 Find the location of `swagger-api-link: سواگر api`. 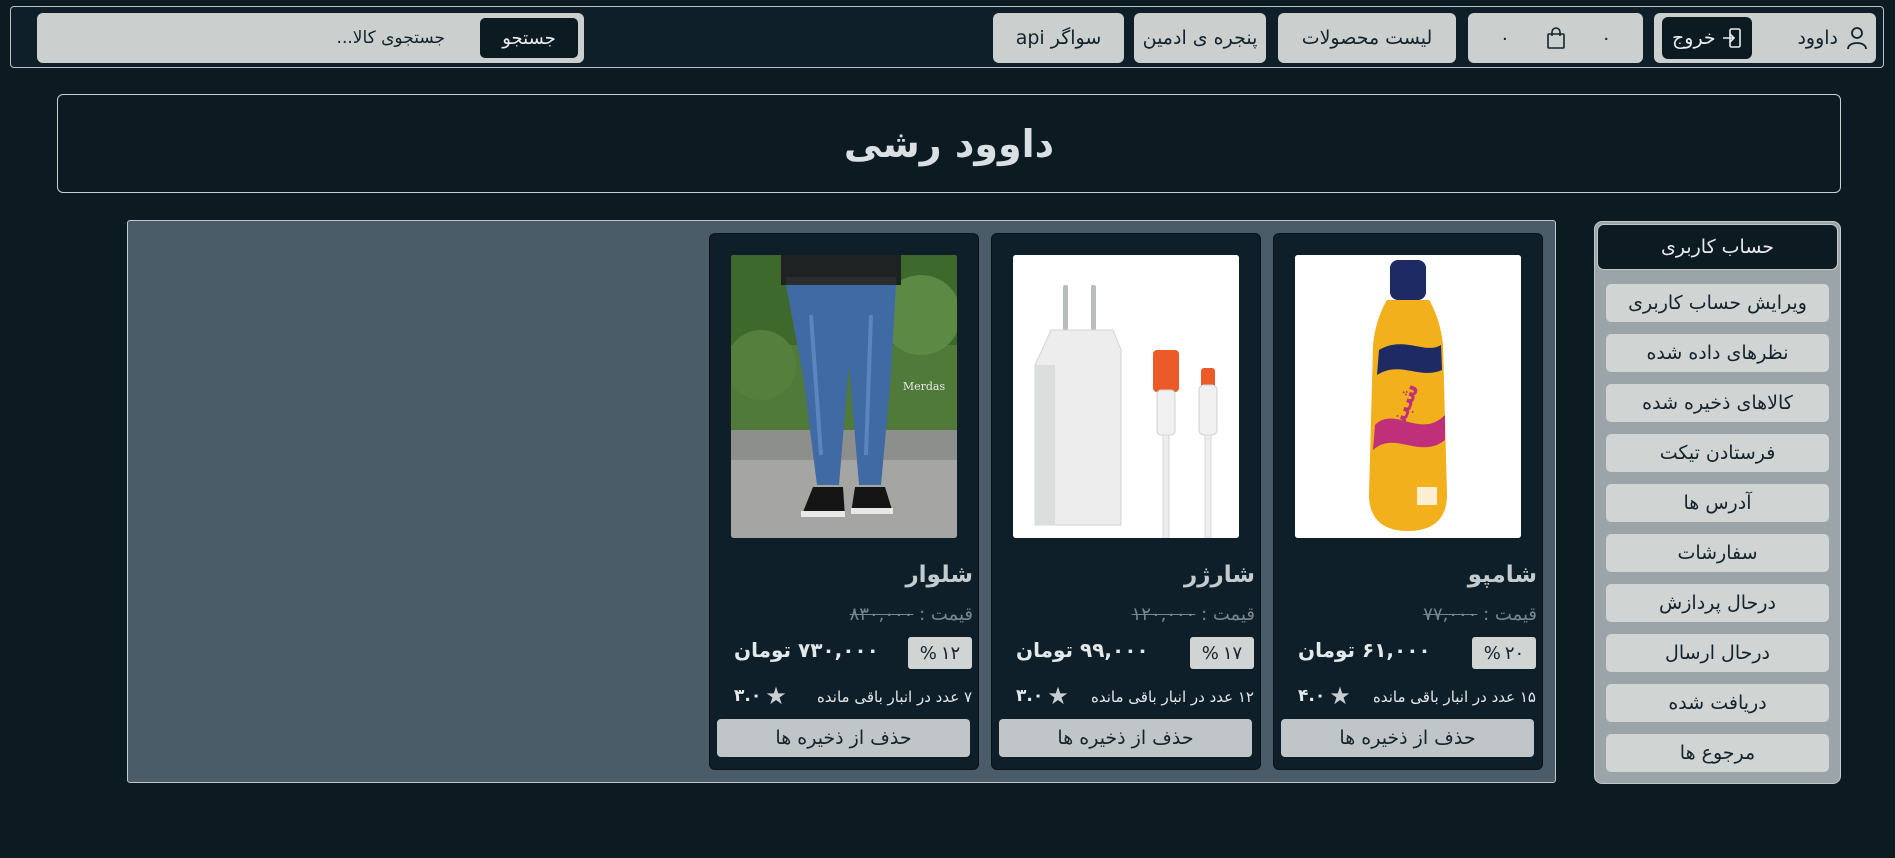

swagger-api-link: سواگر api is located at coordinates (1058, 38).